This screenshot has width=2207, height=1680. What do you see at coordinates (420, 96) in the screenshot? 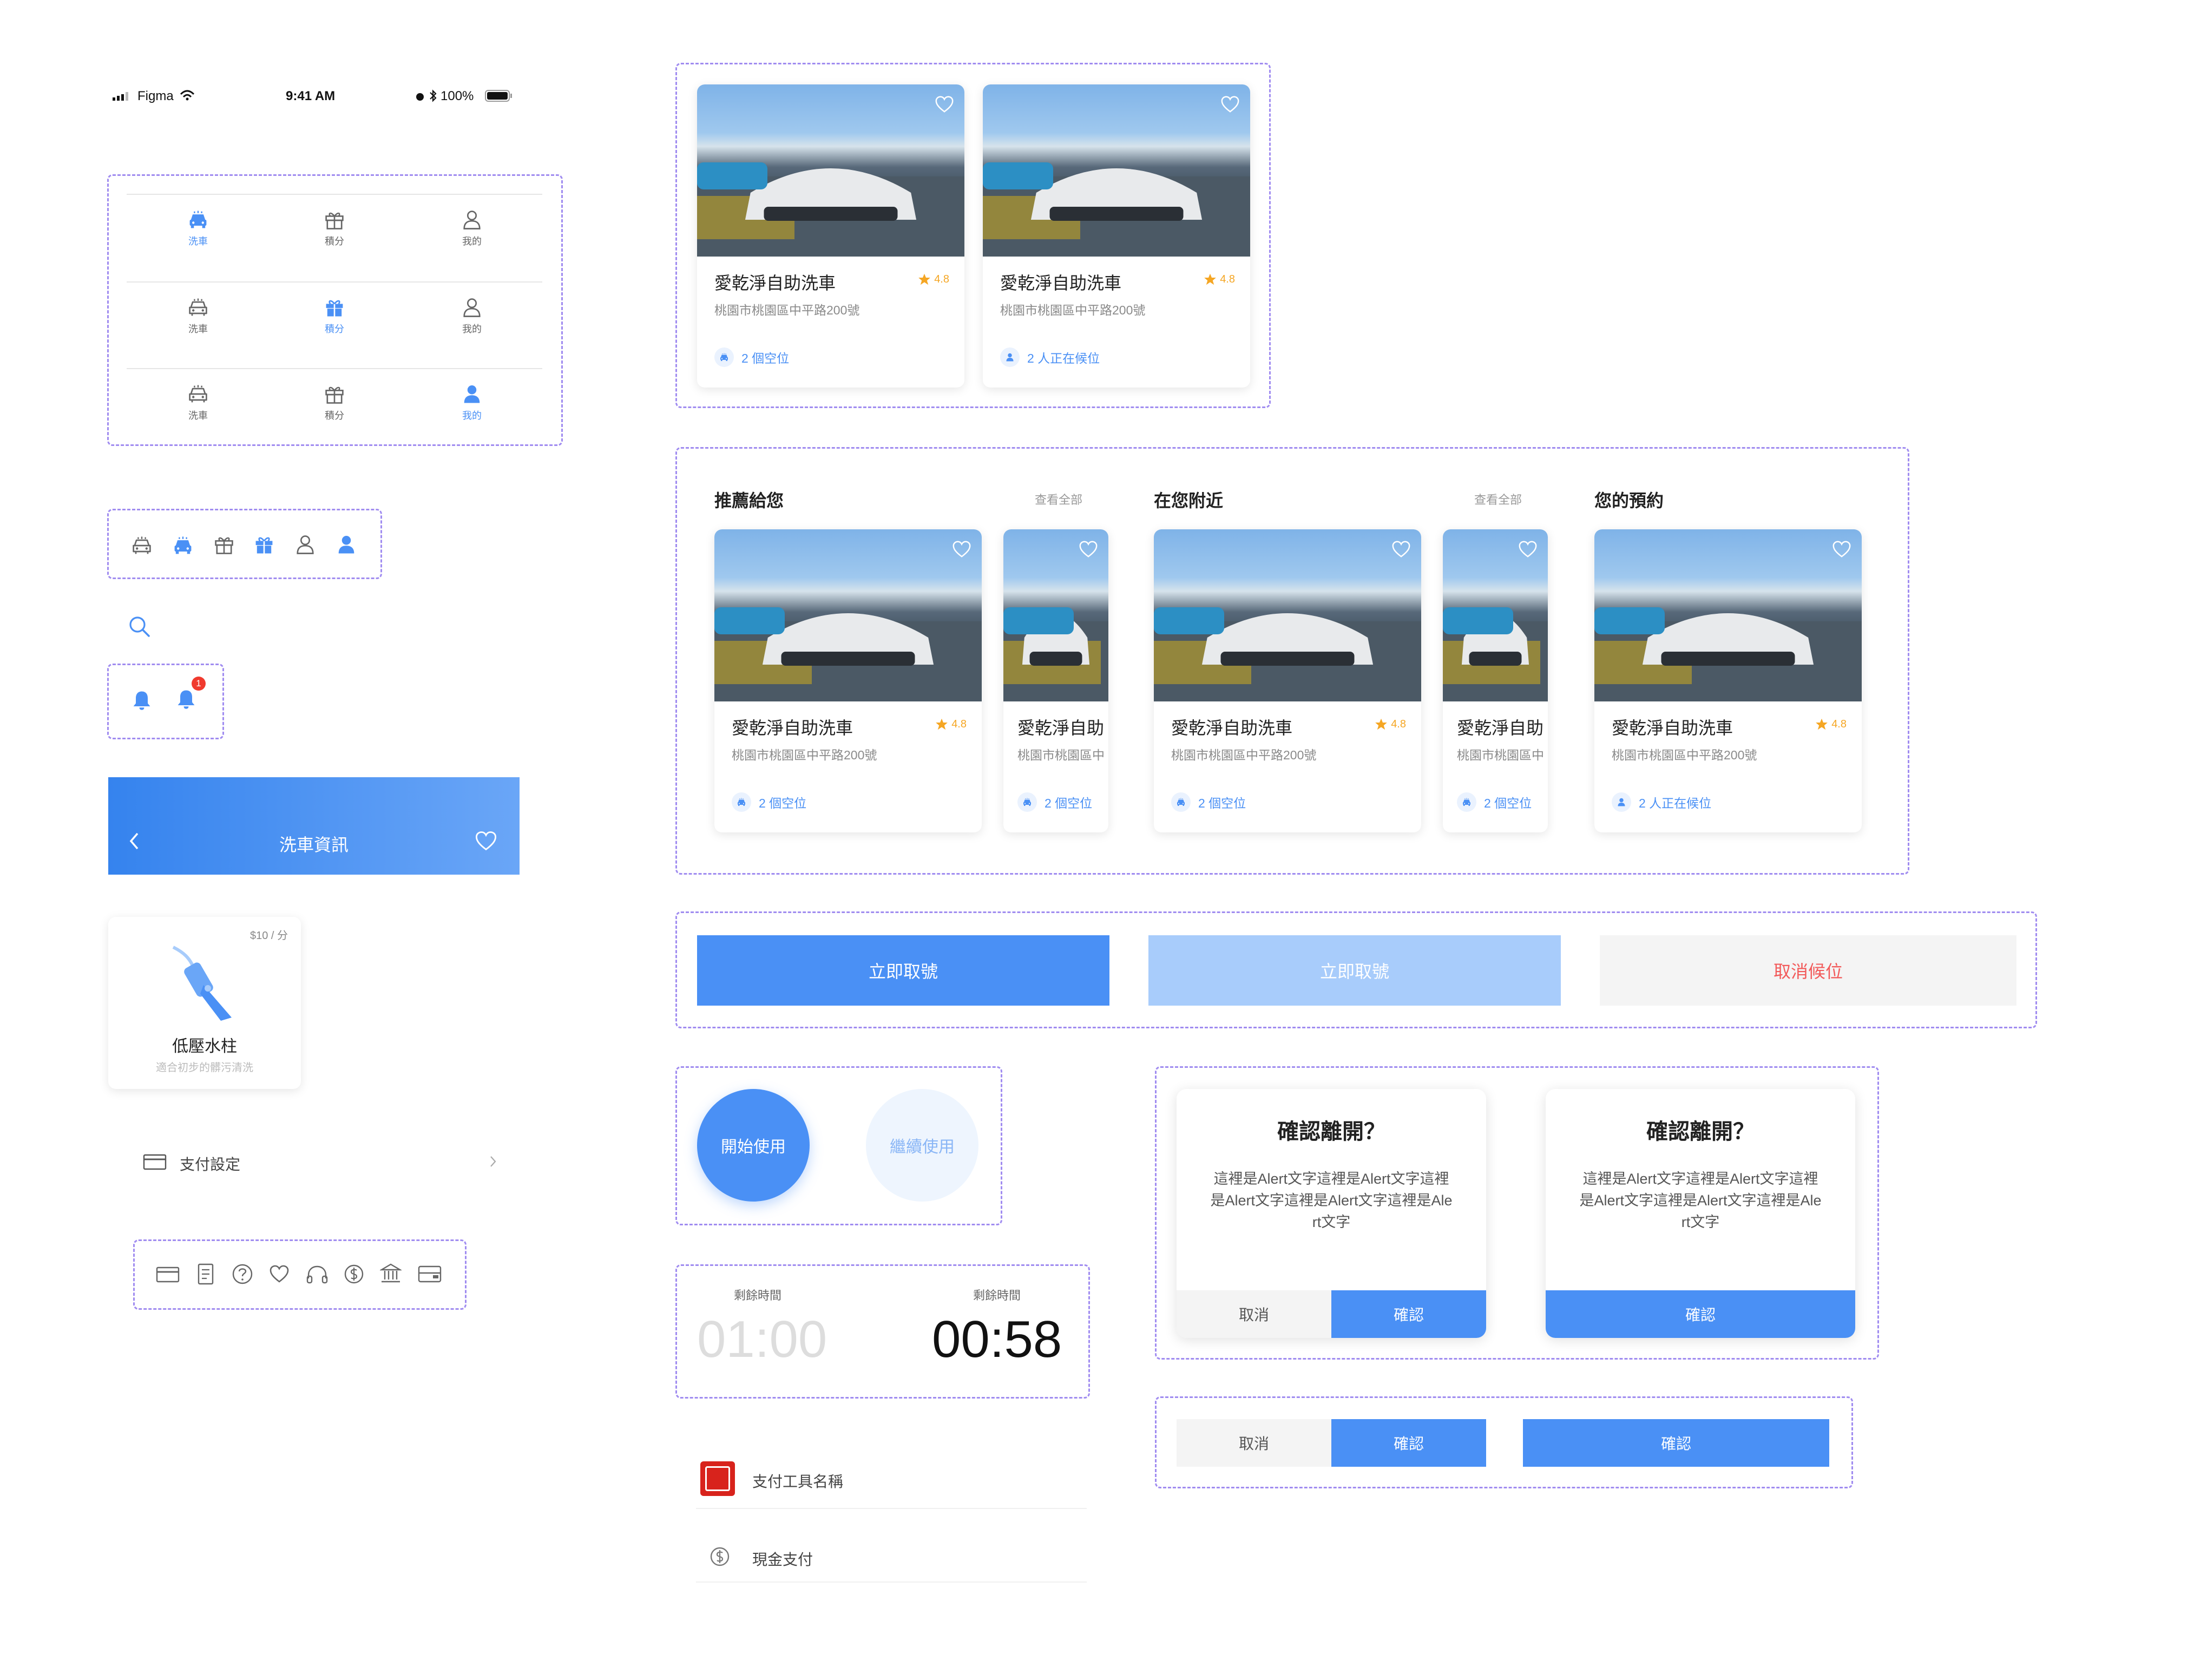
I see `alarm-icon` at bounding box center [420, 96].